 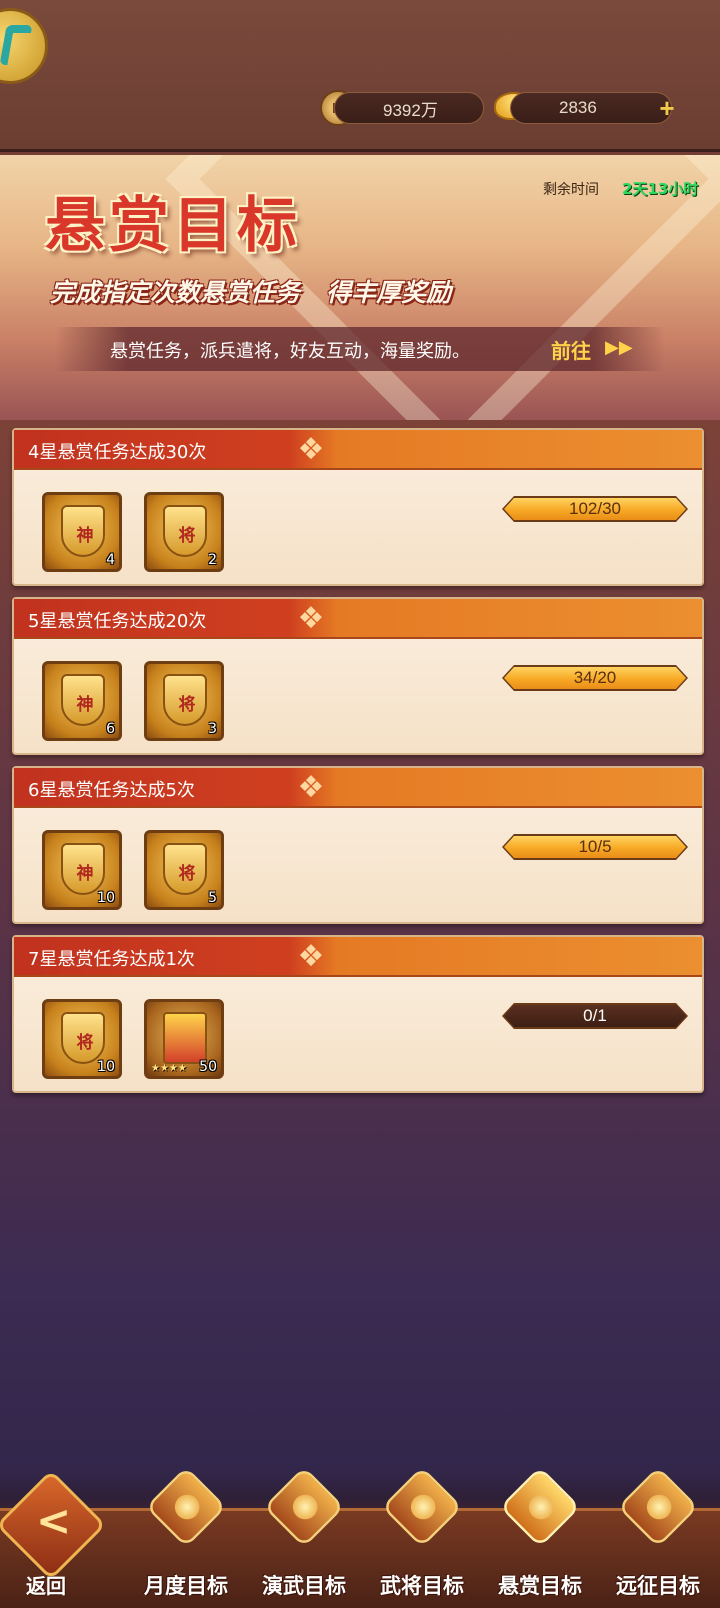 What do you see at coordinates (212, 560) in the screenshot?
I see `reward-count: 2` at bounding box center [212, 560].